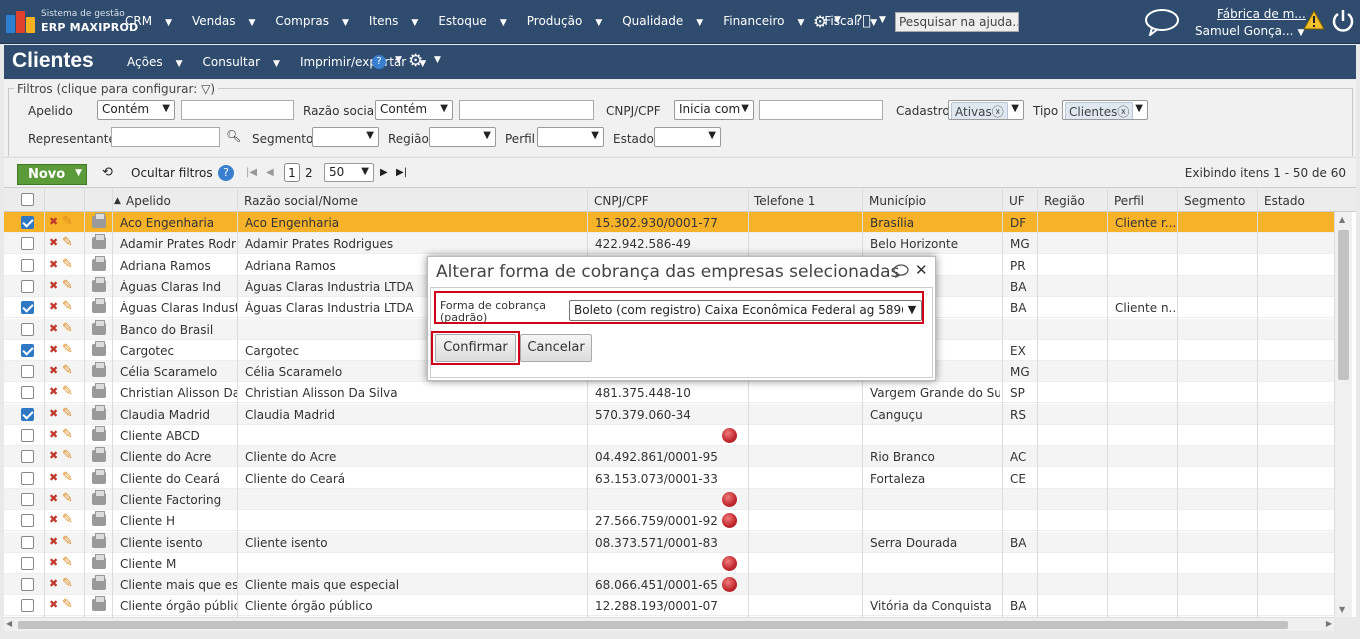 Image resolution: width=1360 pixels, height=639 pixels. What do you see at coordinates (251, 172) in the screenshot?
I see `first-page-icon: |◀` at bounding box center [251, 172].